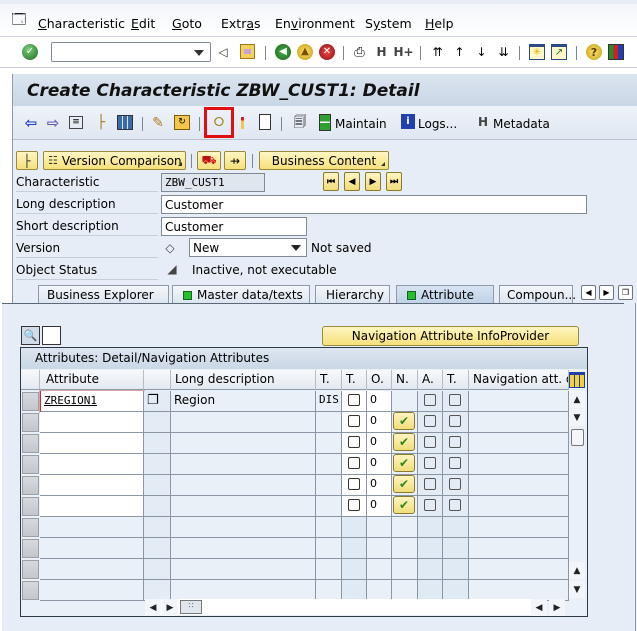  Describe the element at coordinates (234, 226) in the screenshot. I see `short-description-input: Customer` at that location.